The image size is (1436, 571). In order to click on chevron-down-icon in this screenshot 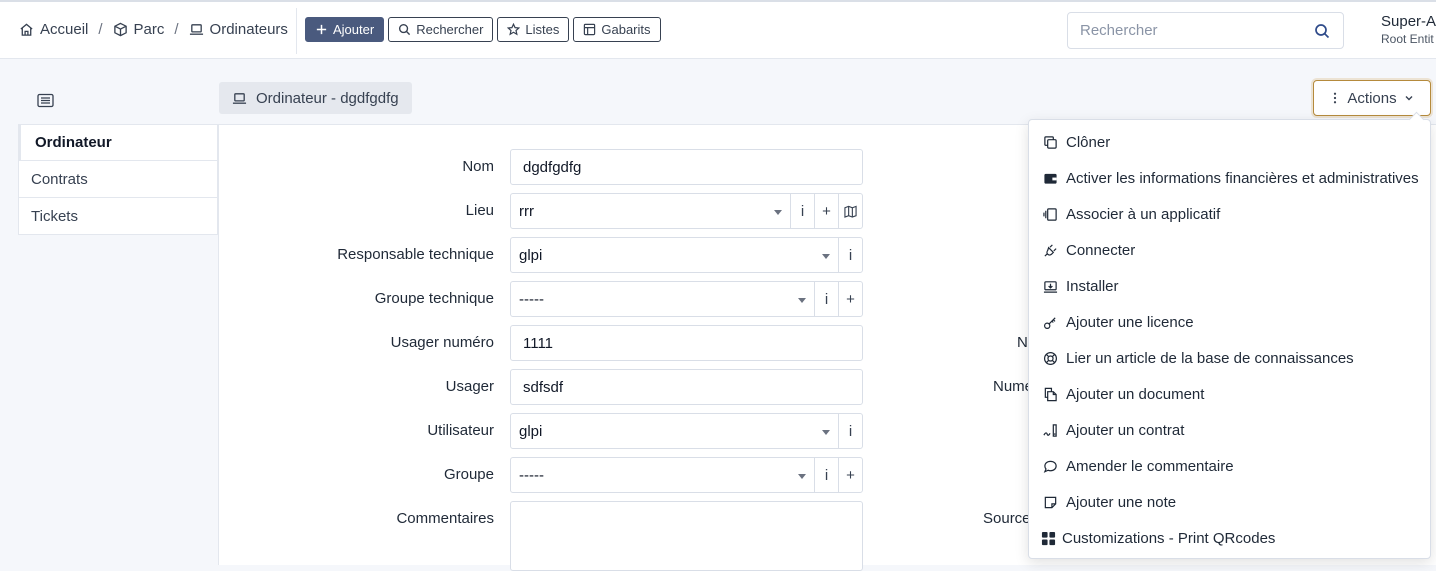, I will do `click(1409, 98)`.